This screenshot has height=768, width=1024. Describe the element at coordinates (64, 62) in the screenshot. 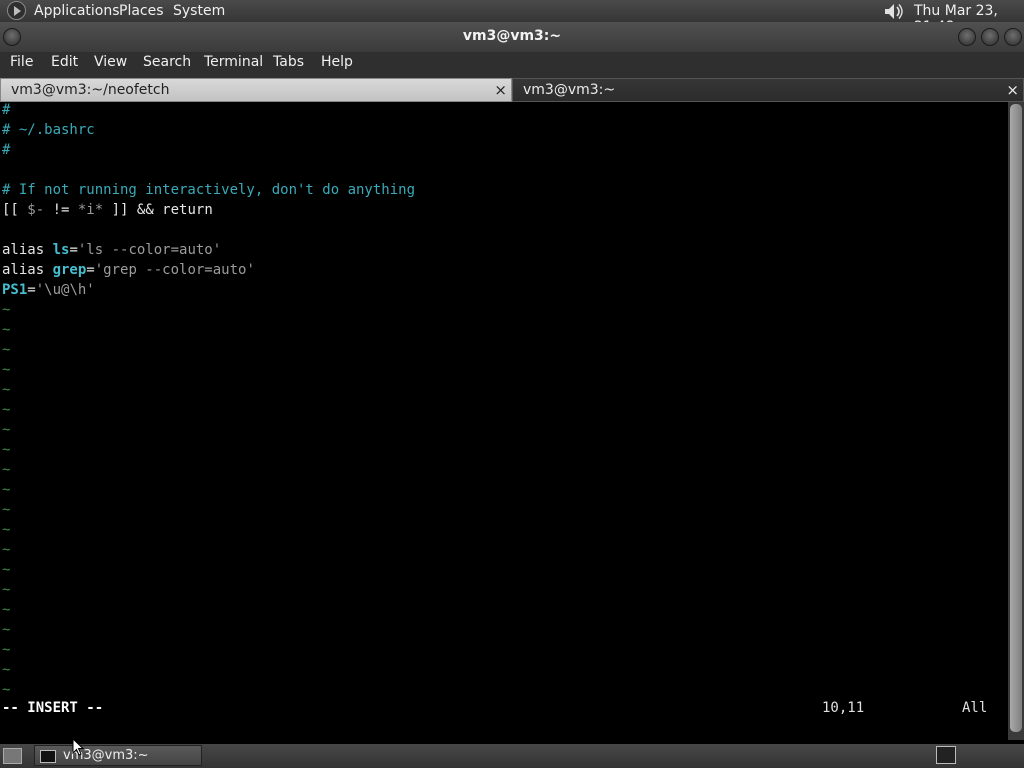

I see `menu-edit: Edit` at that location.